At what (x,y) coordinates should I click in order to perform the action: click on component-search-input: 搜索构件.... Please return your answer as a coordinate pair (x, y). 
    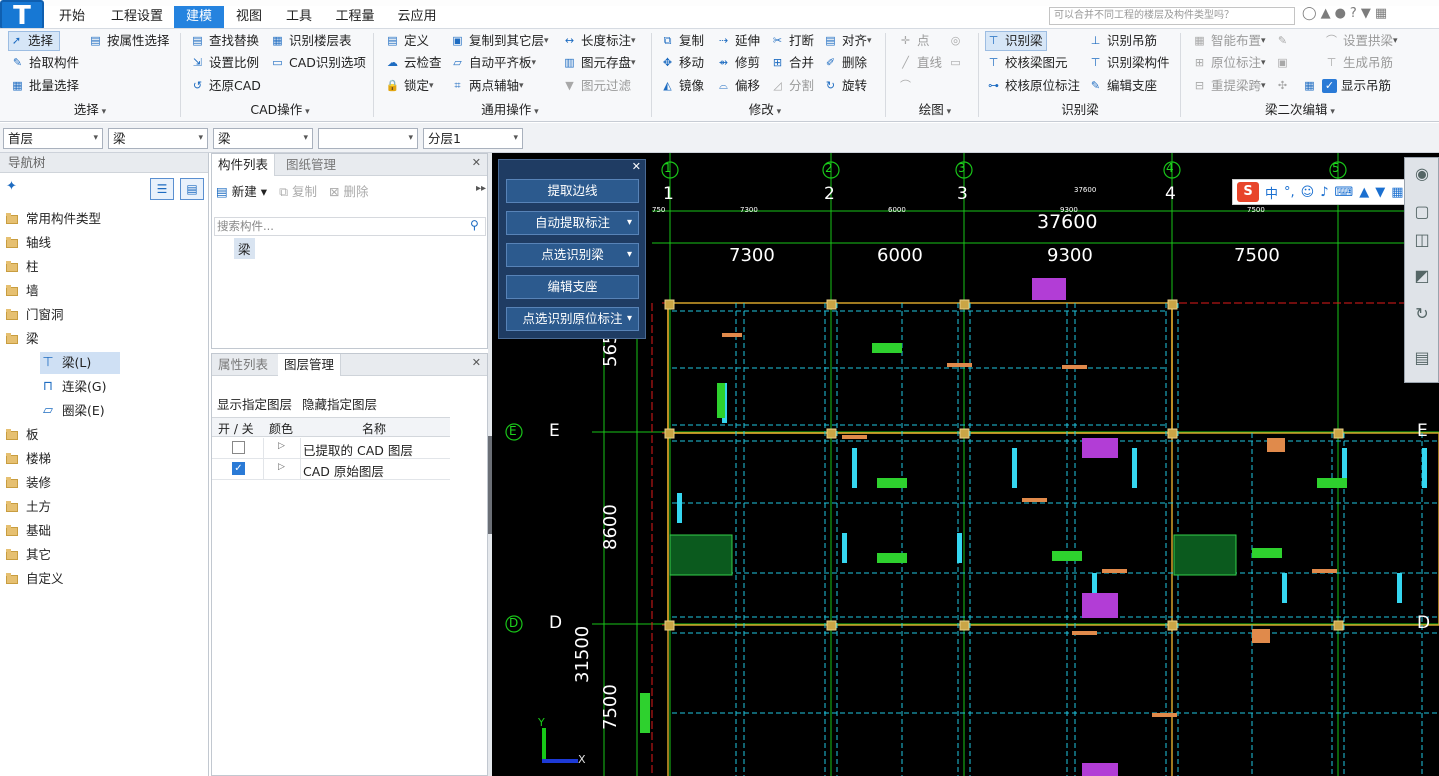
    Looking at the image, I should click on (350, 226).